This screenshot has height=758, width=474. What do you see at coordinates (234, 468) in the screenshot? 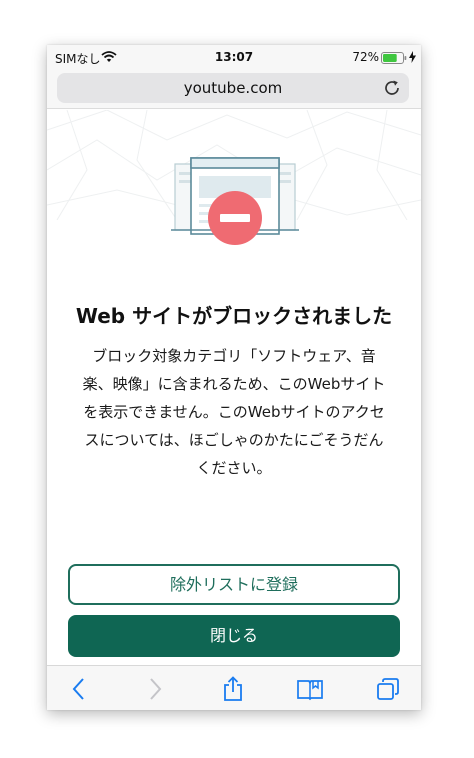
I see `message-line: ください。` at bounding box center [234, 468].